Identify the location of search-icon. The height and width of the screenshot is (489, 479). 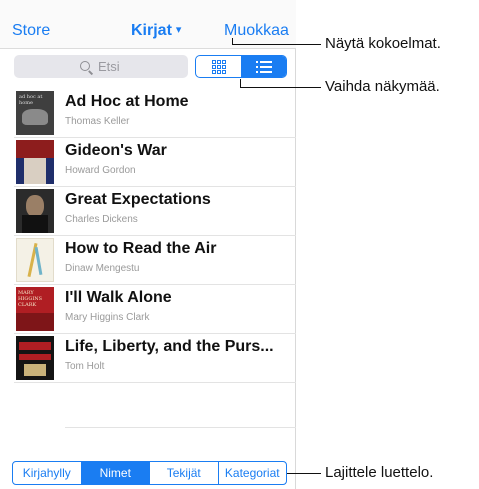
(85, 66).